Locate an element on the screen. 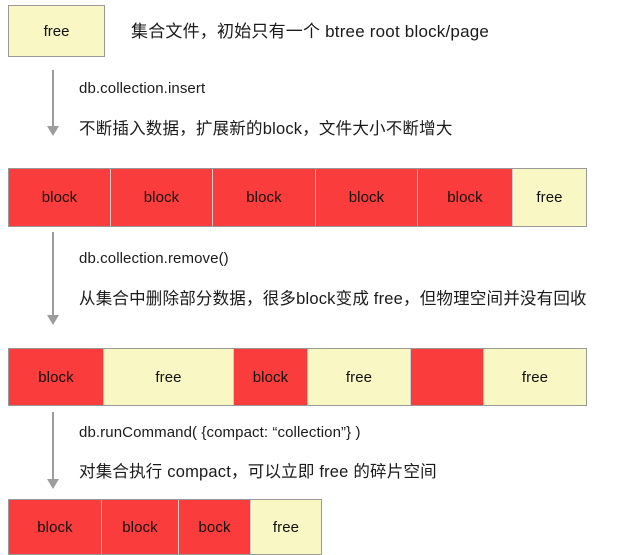  arrow-compact is located at coordinates (53, 451).